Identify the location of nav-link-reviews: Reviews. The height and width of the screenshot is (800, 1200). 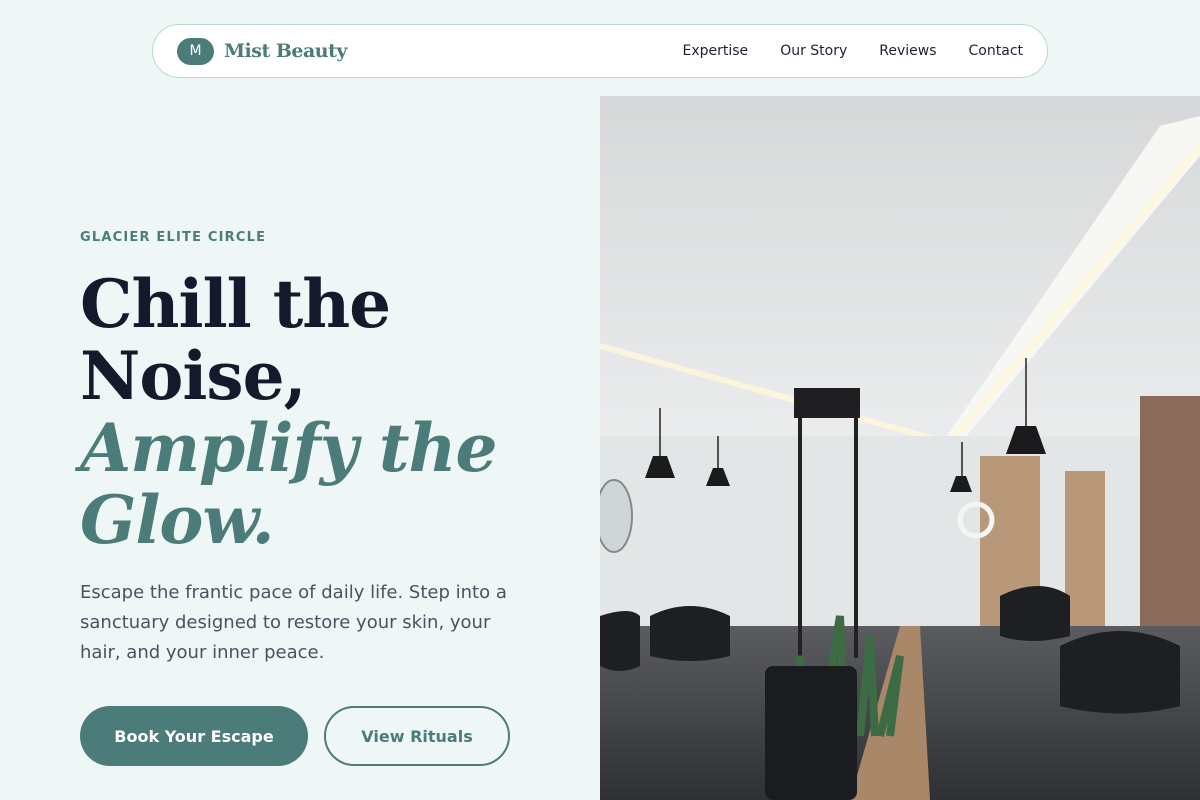
(907, 51).